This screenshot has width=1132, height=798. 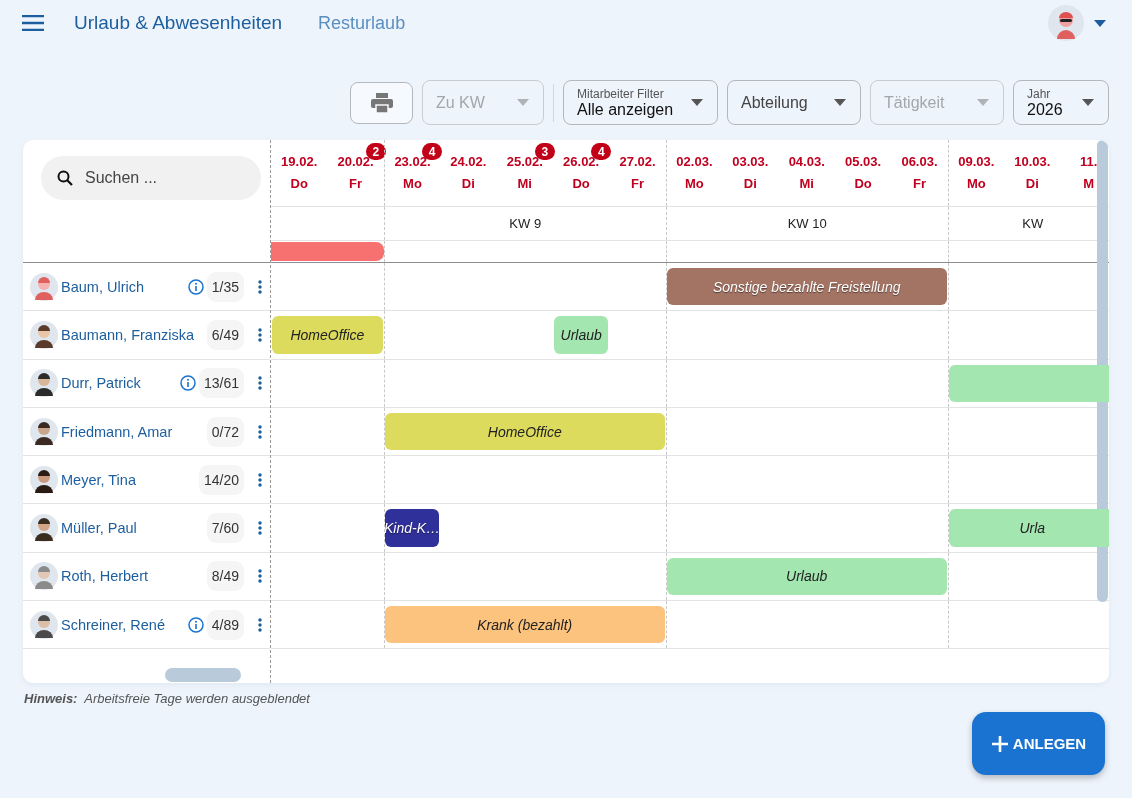 What do you see at coordinates (225, 576) in the screenshot?
I see `vacation-count: 8/49` at bounding box center [225, 576].